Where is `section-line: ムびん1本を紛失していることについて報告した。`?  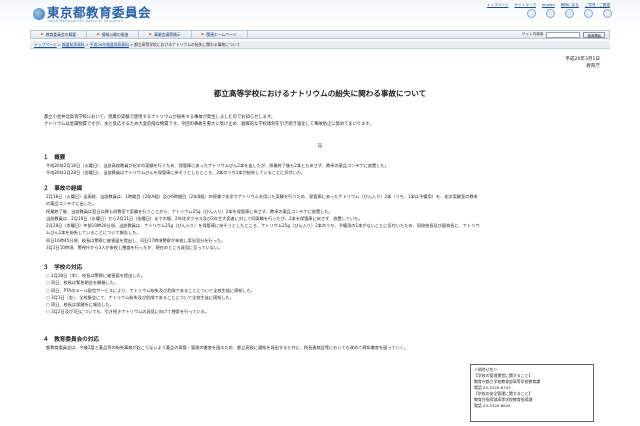
section-line: ムびん1本を紛失していることについて報告した。 is located at coordinates (93, 233).